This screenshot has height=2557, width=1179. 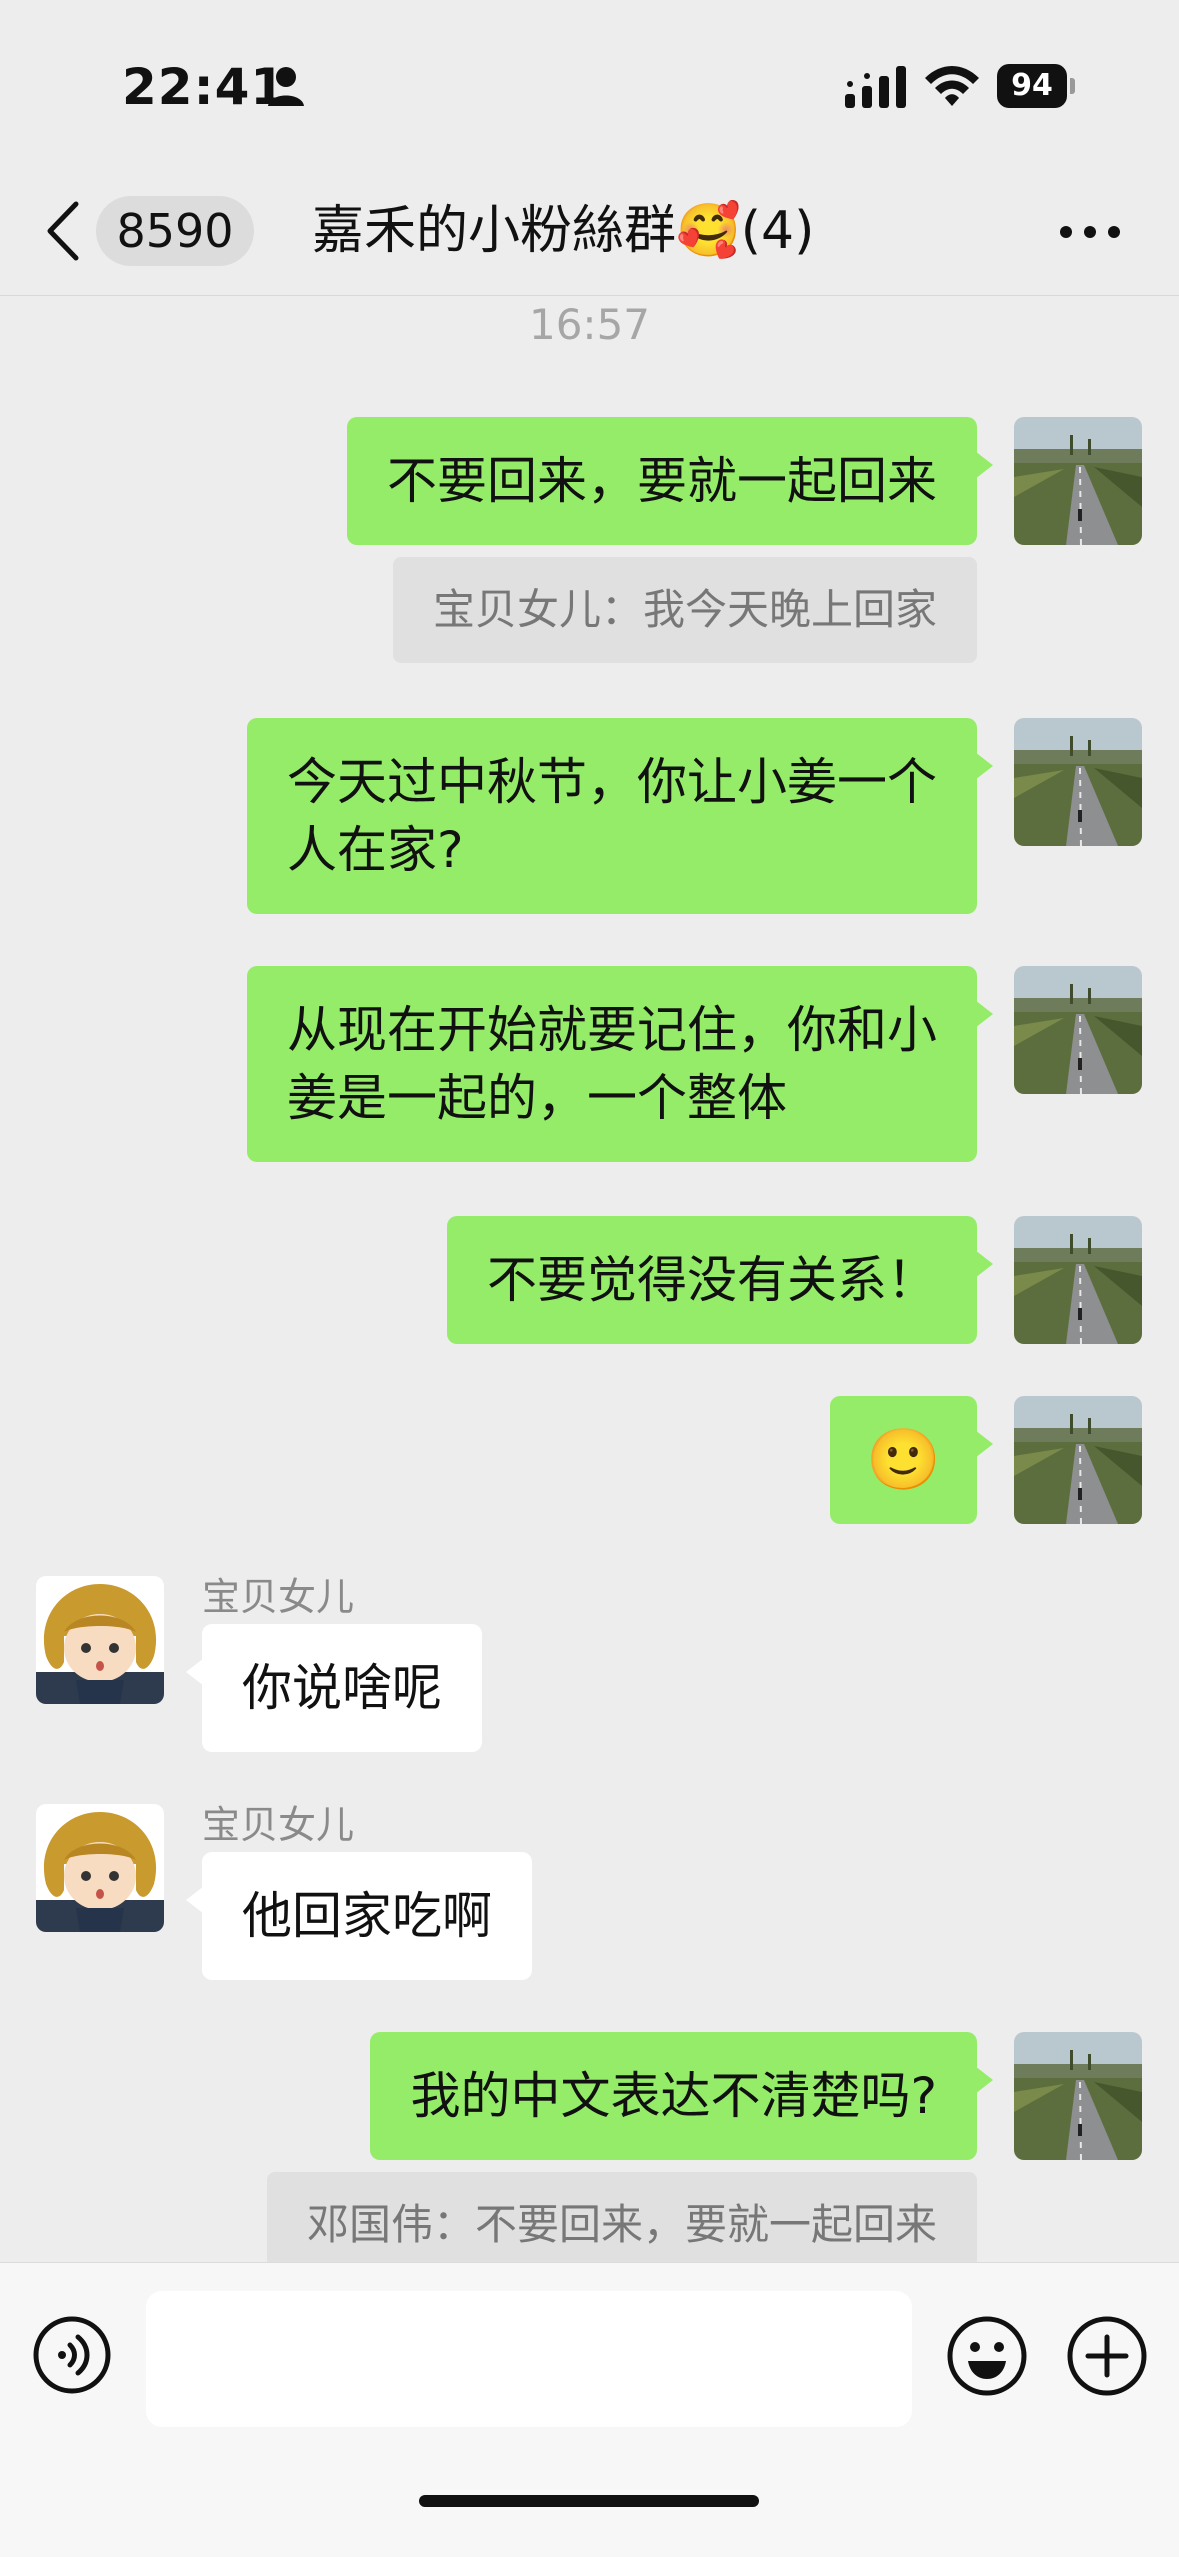 I want to click on message-text: 他回家吃啊, so click(x=367, y=1916).